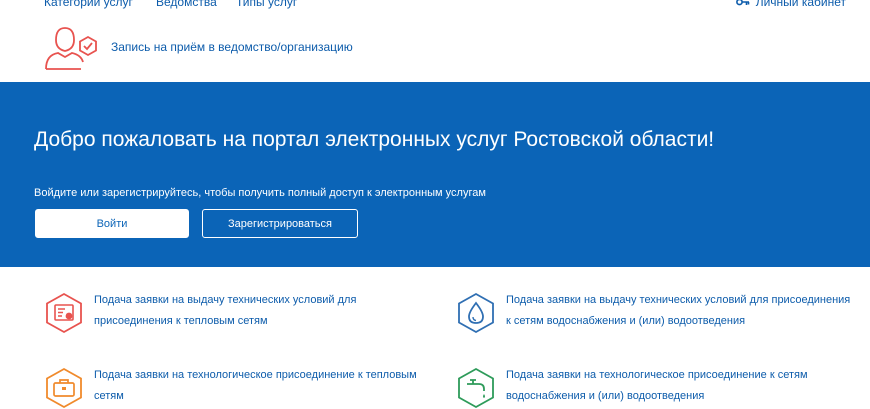  What do you see at coordinates (112, 223) in the screenshot?
I see `login-button: Войти` at bounding box center [112, 223].